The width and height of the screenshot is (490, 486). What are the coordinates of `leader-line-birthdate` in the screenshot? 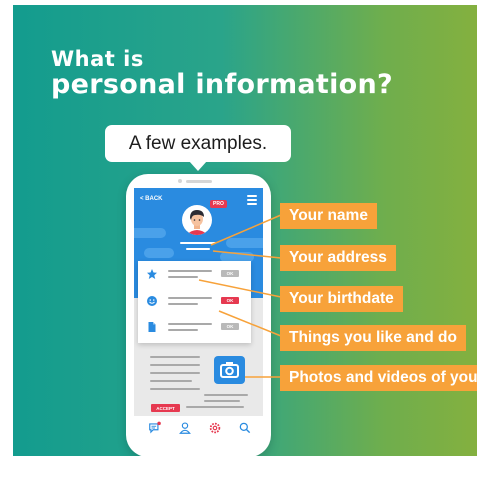 It's located at (240, 288).